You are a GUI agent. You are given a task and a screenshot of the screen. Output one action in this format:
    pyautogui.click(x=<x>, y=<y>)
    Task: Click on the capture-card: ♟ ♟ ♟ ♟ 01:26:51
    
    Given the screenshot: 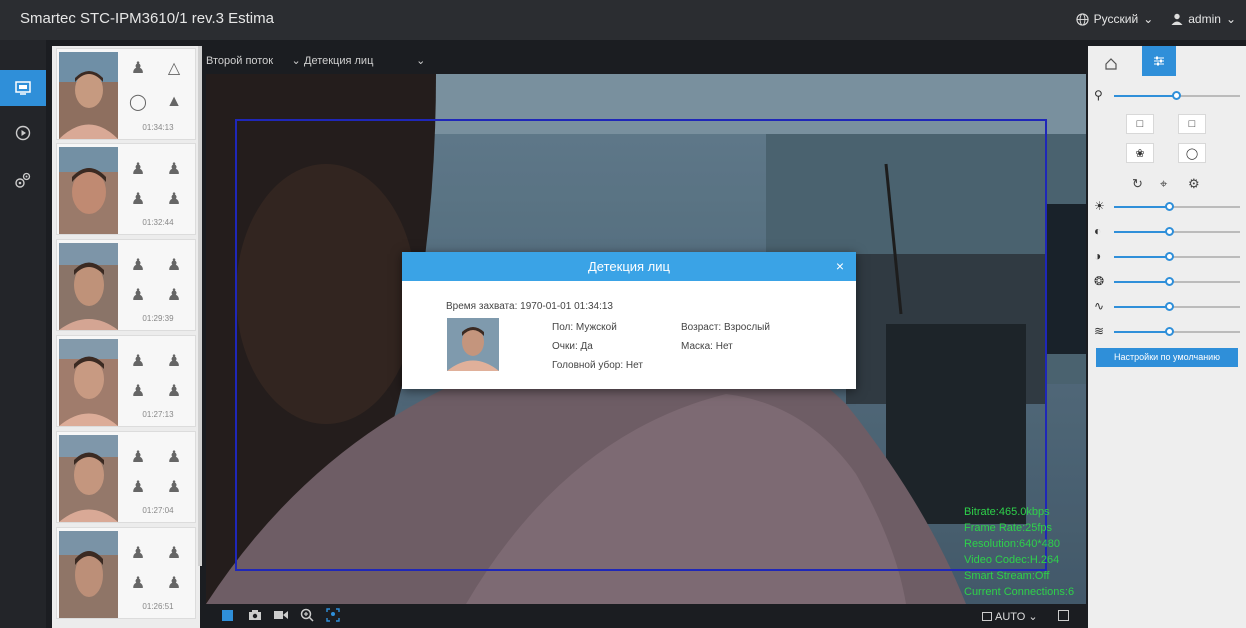 What is the action you would take?
    pyautogui.click(x=126, y=573)
    